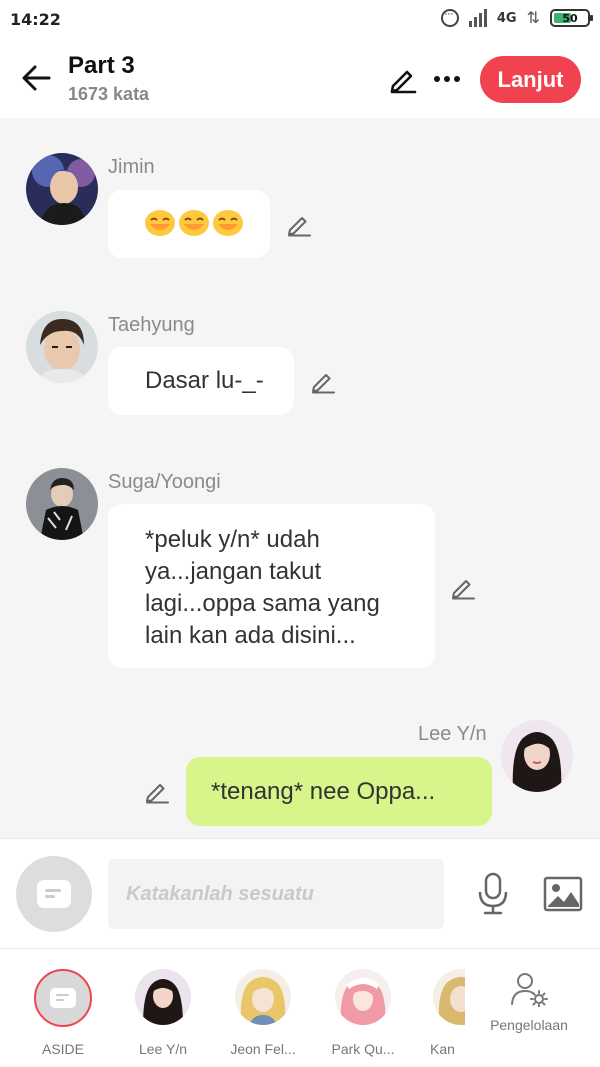  I want to click on back-arrow-icon, so click(36, 78).